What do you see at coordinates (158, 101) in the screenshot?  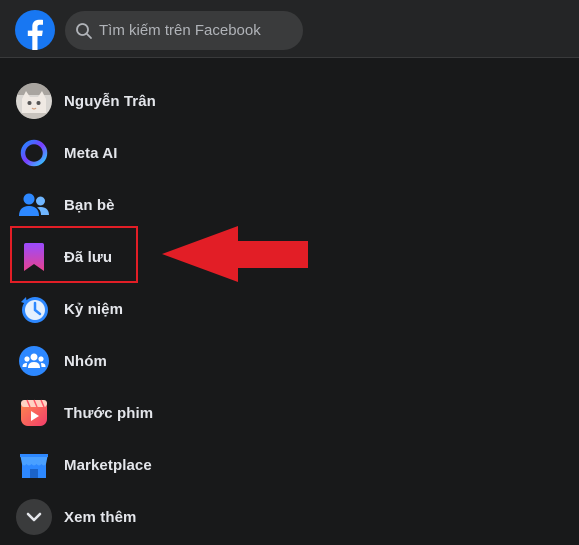 I see `sidebar-item-profile: Nguyễn Trân` at bounding box center [158, 101].